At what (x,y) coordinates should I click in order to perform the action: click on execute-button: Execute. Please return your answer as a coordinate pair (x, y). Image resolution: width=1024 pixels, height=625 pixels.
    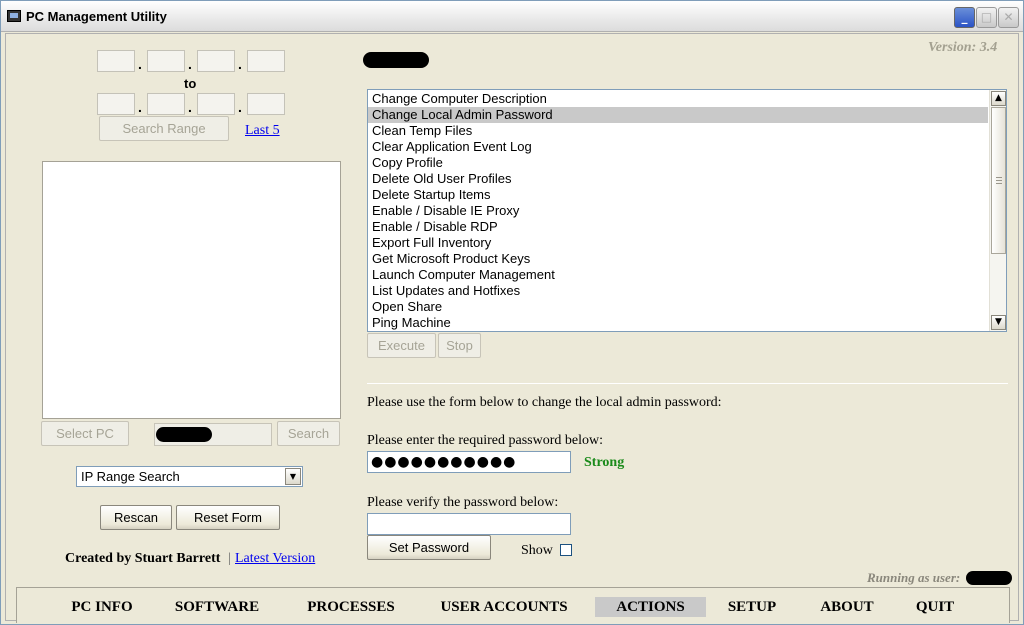
    Looking at the image, I should click on (401, 345).